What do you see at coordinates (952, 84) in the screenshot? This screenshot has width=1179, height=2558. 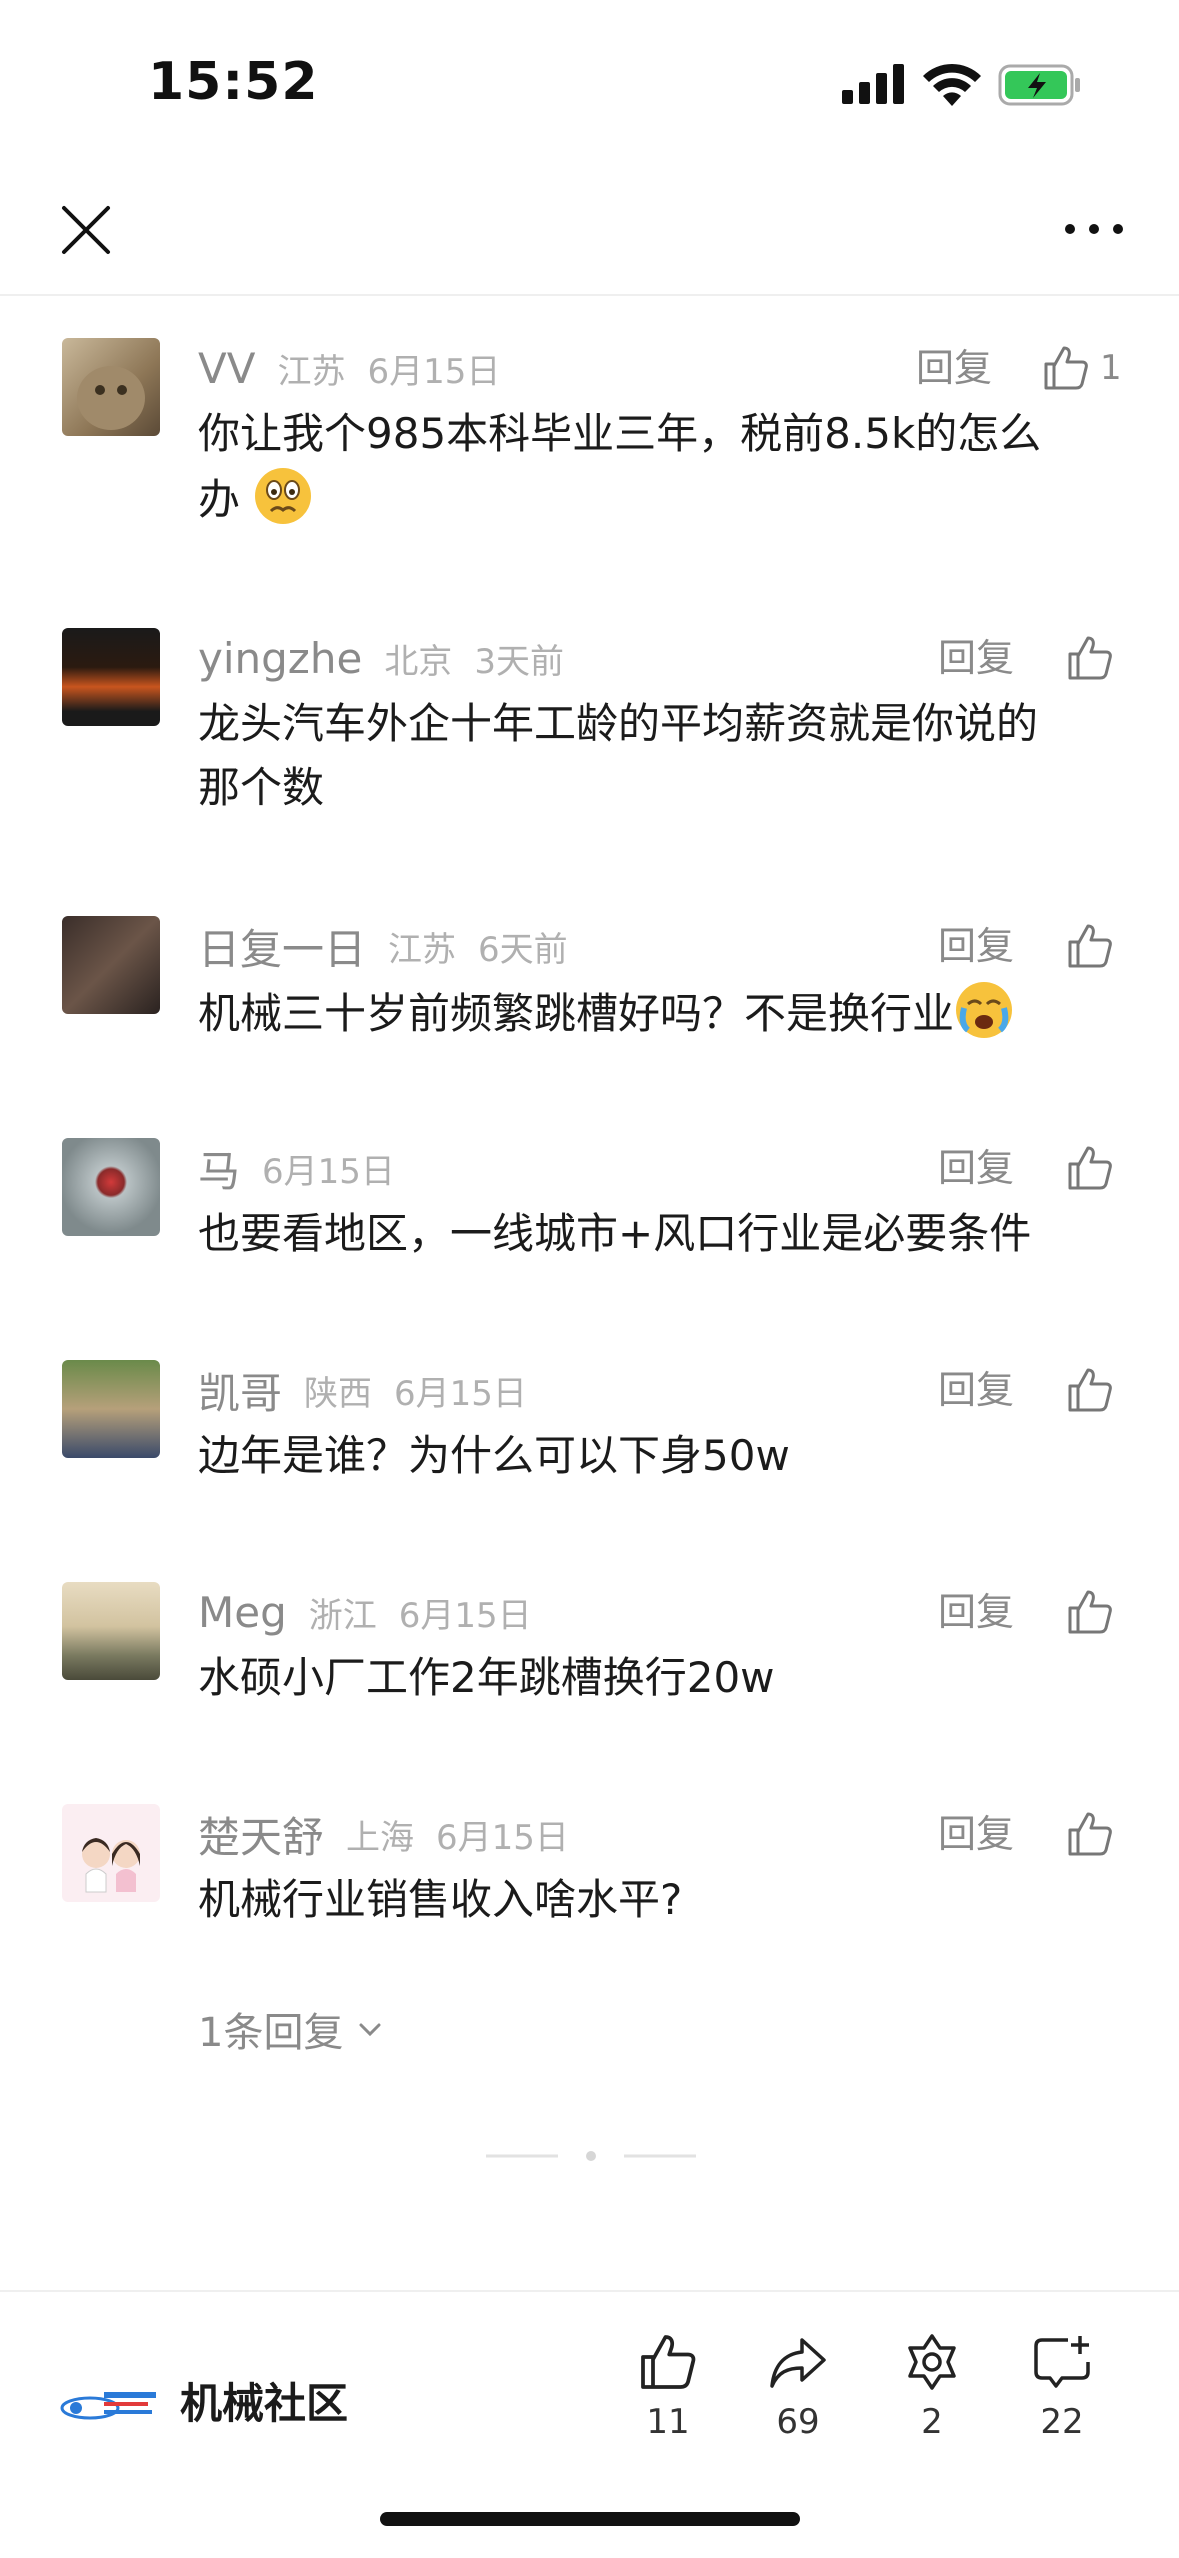 I see `wifi-icon` at bounding box center [952, 84].